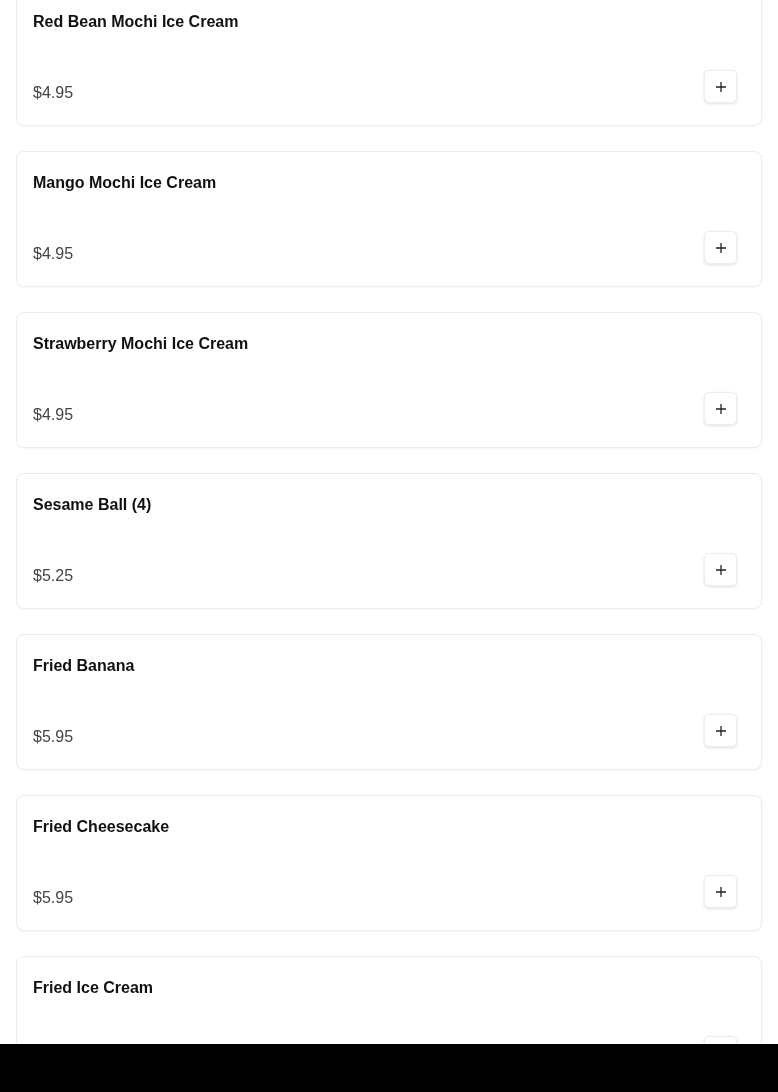  Describe the element at coordinates (101, 827) in the screenshot. I see `item-name: Fried Cheesecake` at that location.